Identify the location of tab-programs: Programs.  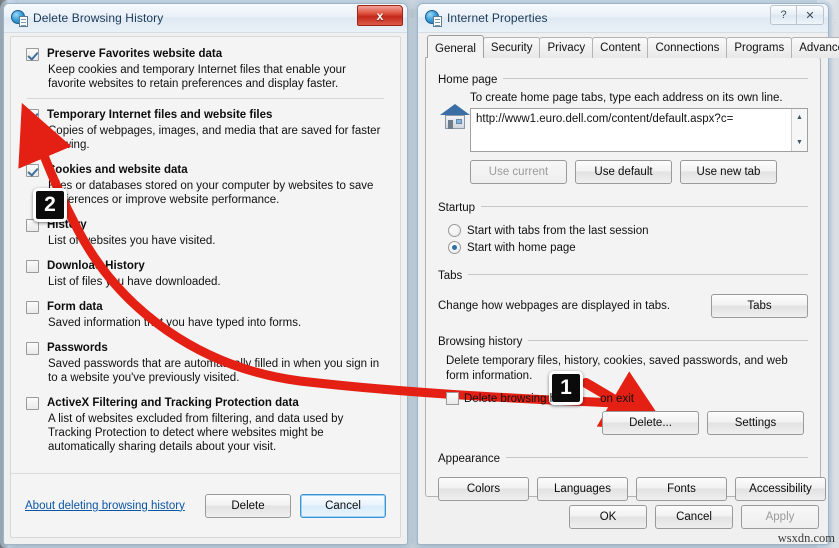
(759, 47).